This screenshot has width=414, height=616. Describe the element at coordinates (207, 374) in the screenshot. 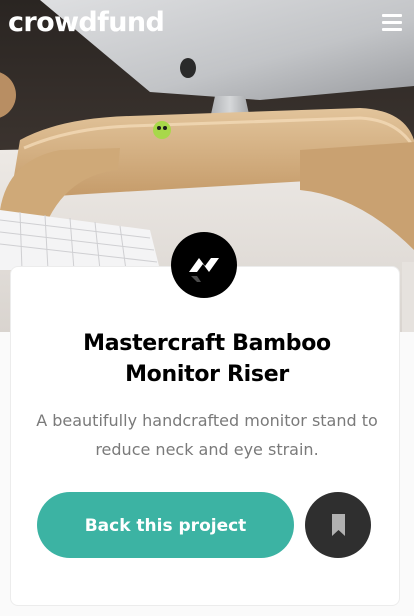

I see `project-title-line: Monitor Riser` at that location.